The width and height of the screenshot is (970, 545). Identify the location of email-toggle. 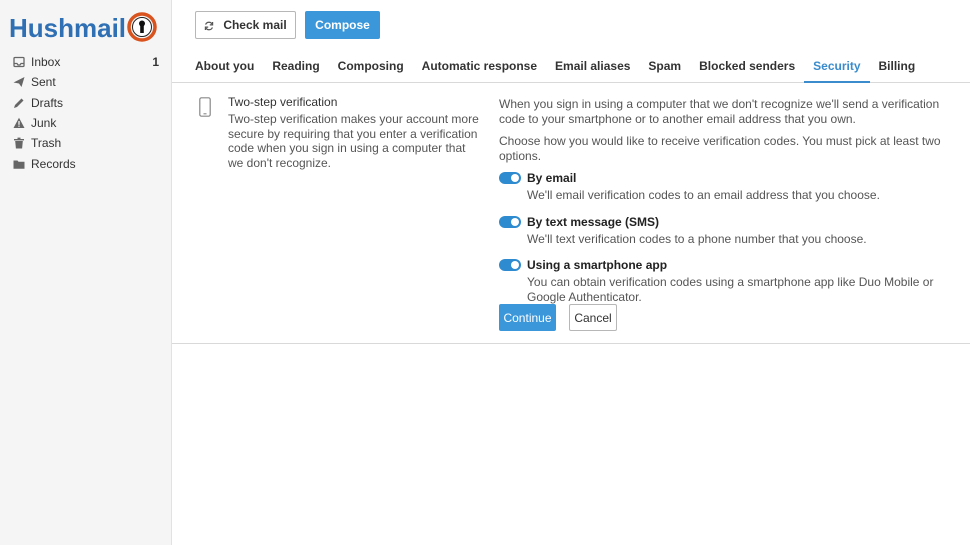
(510, 178).